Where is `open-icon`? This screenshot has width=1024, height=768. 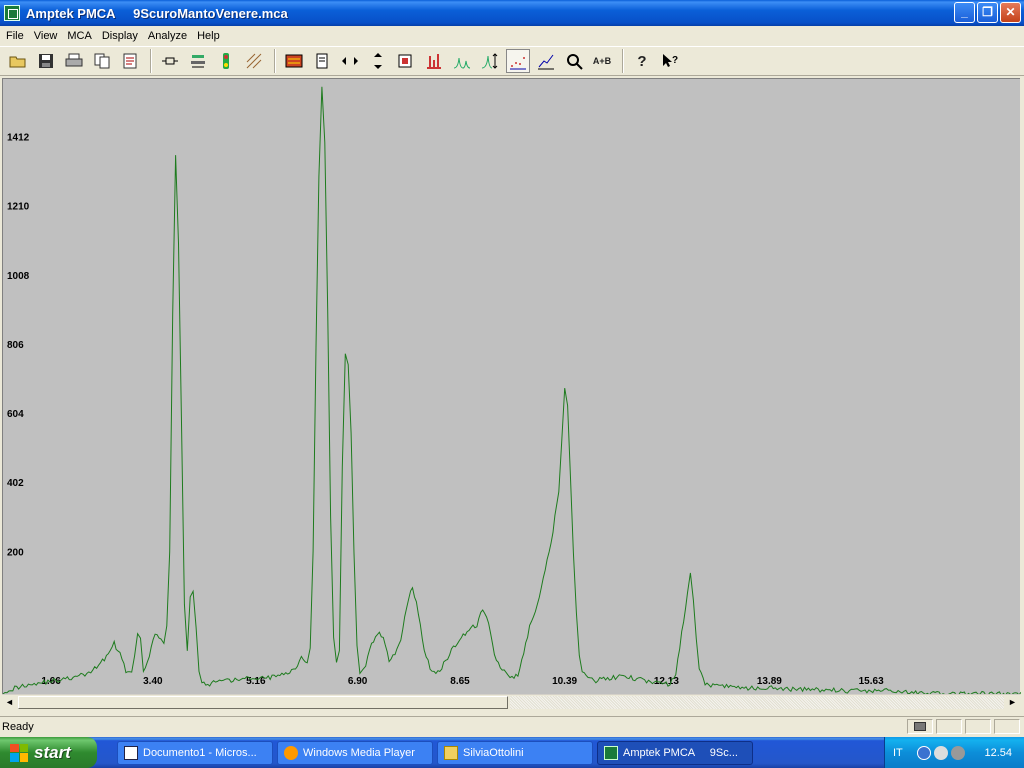 open-icon is located at coordinates (18, 61).